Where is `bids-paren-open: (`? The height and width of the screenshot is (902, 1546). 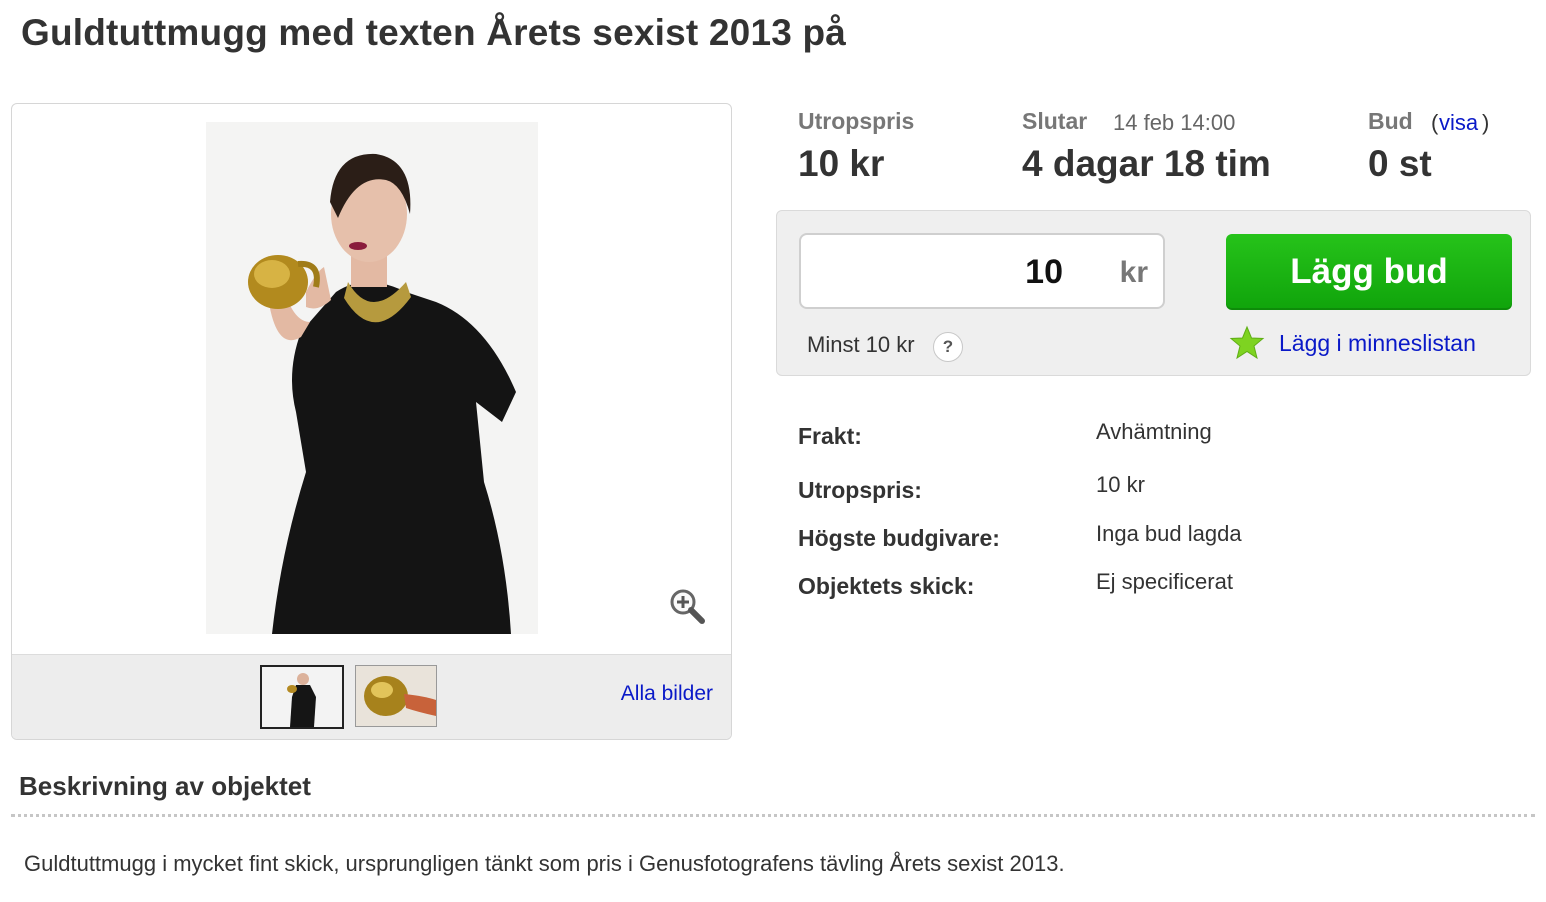 bids-paren-open: ( is located at coordinates (1435, 122).